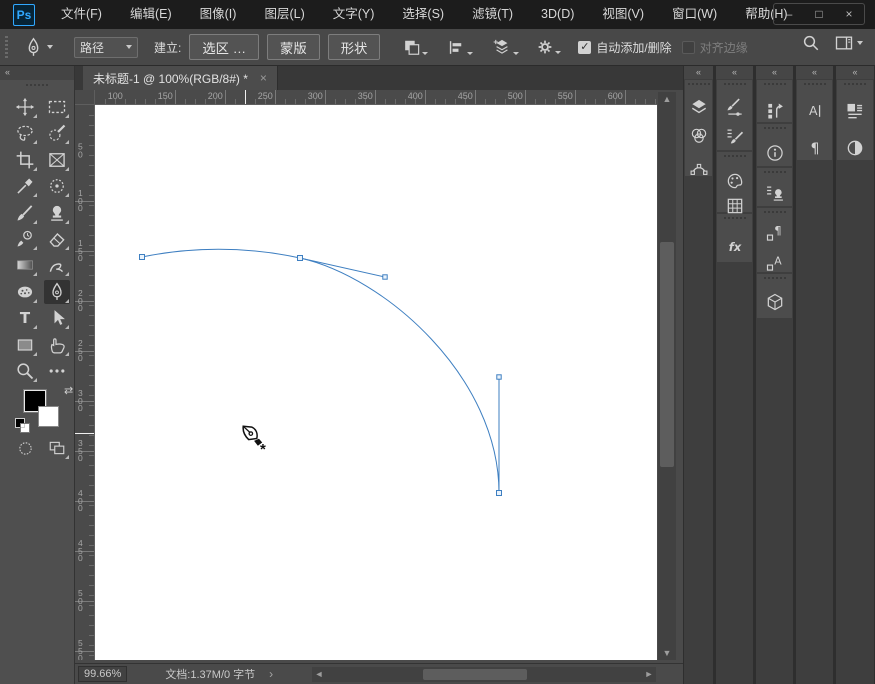 This screenshot has height=684, width=875. I want to click on swatches-panel-icon, so click(735, 181).